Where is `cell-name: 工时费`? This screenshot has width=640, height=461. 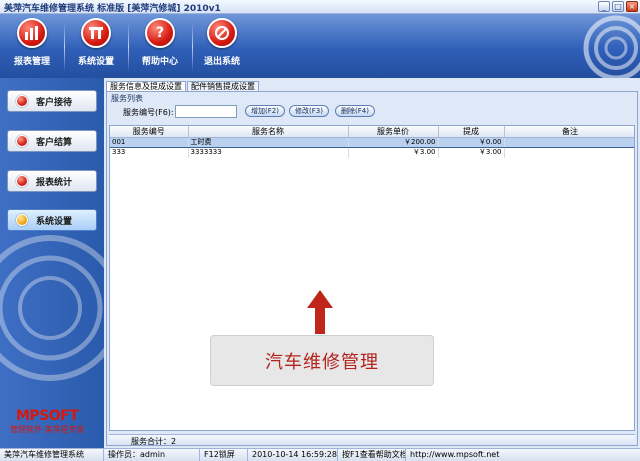 cell-name: 工时费 is located at coordinates (268, 142).